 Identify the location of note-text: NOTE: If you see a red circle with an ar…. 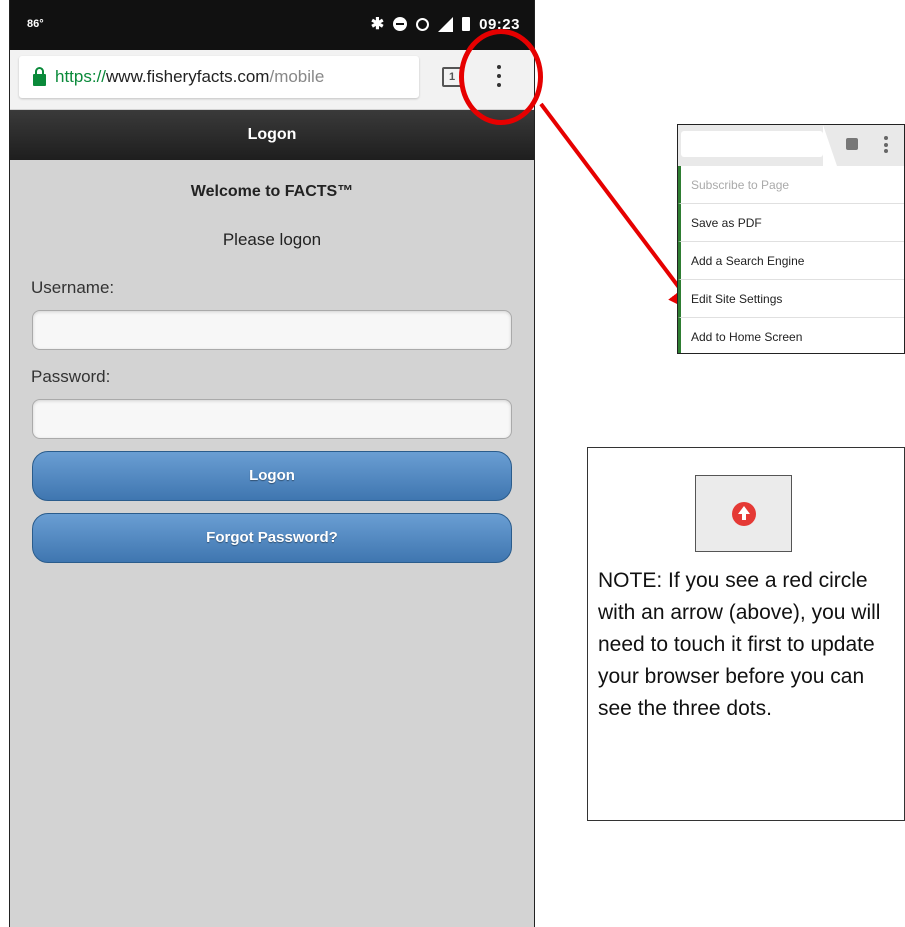
(739, 644).